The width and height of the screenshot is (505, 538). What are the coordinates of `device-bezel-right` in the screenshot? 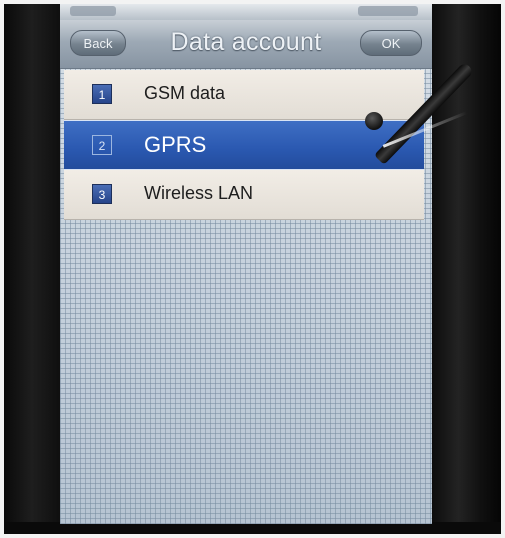 It's located at (465, 269).